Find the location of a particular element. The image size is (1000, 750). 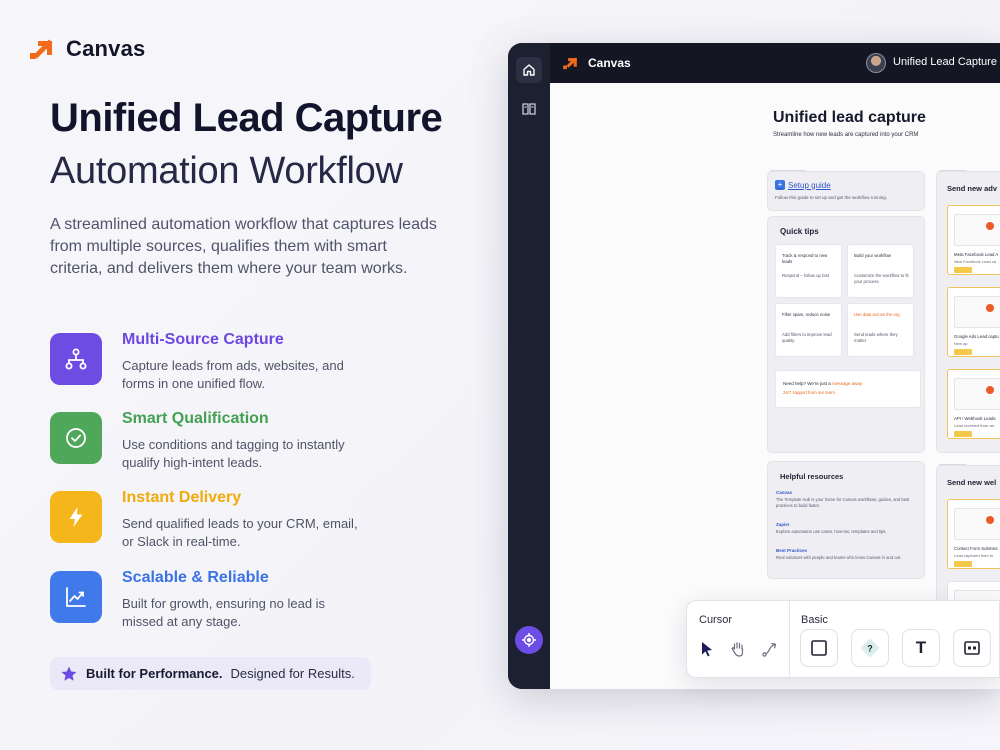

hero-subtitle: Automation Workflow is located at coordinates (226, 171).